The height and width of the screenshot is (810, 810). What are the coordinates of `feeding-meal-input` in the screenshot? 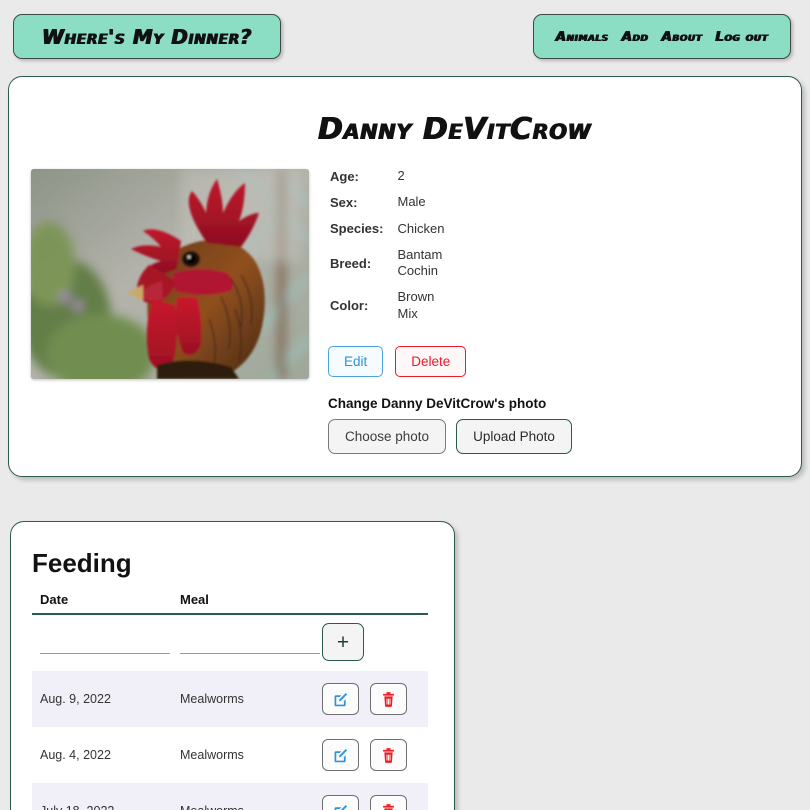 It's located at (250, 642).